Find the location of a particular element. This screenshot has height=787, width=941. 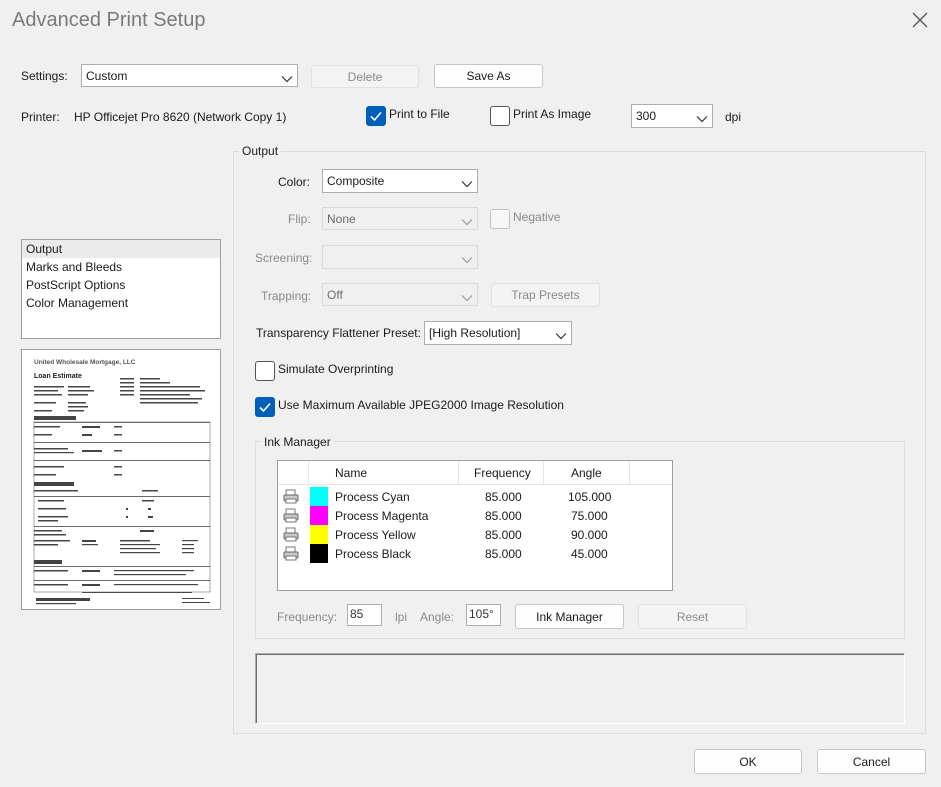

negative-label: Negative is located at coordinates (537, 217).